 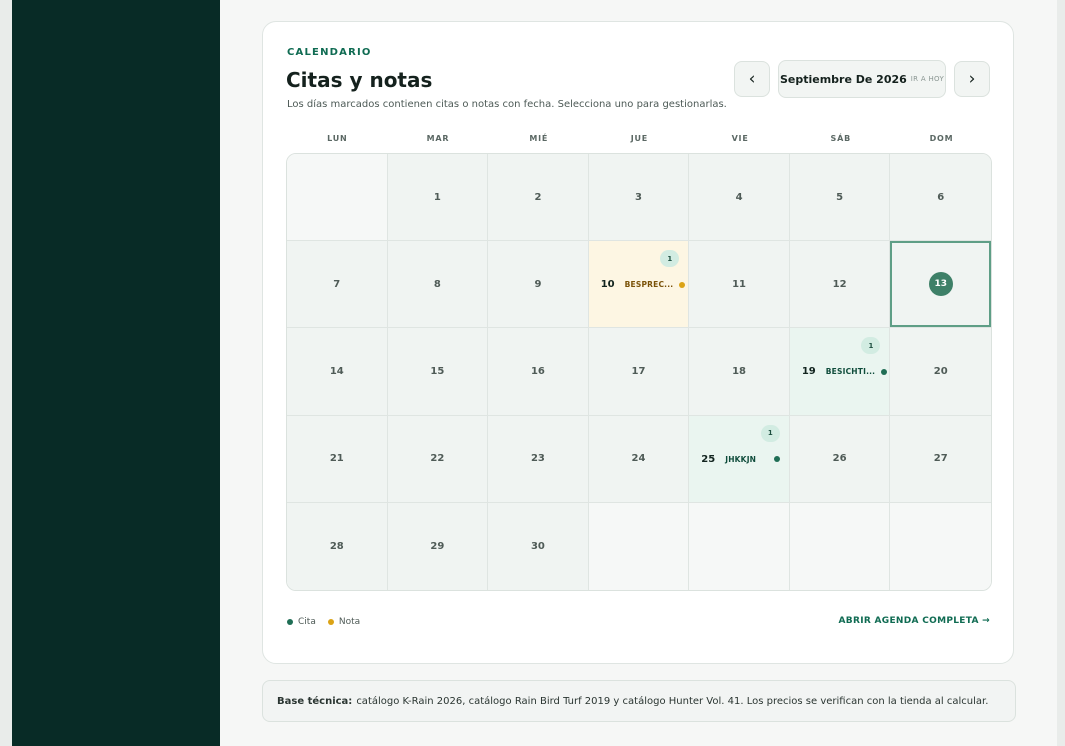 I want to click on legend-note: Nota, so click(x=344, y=622).